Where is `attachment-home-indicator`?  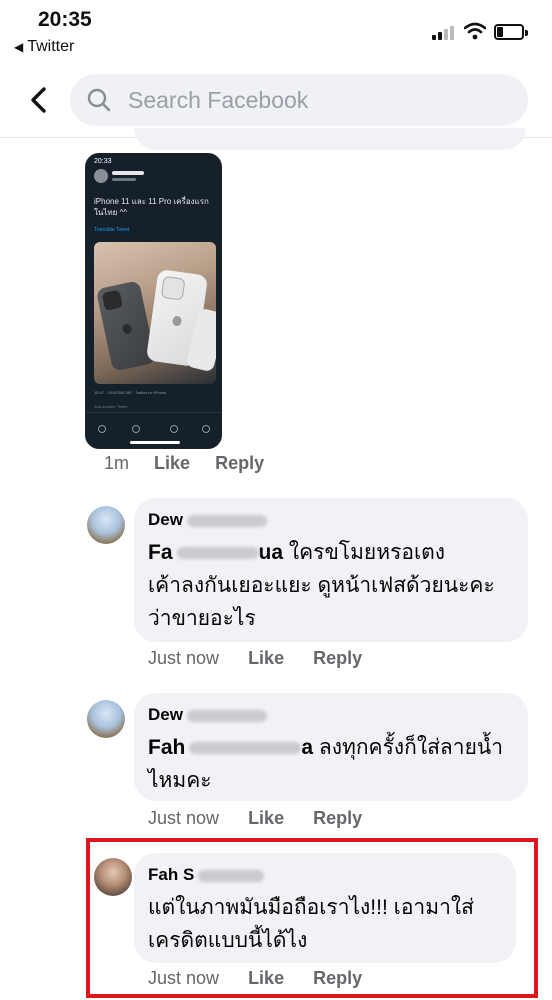 attachment-home-indicator is located at coordinates (155, 442).